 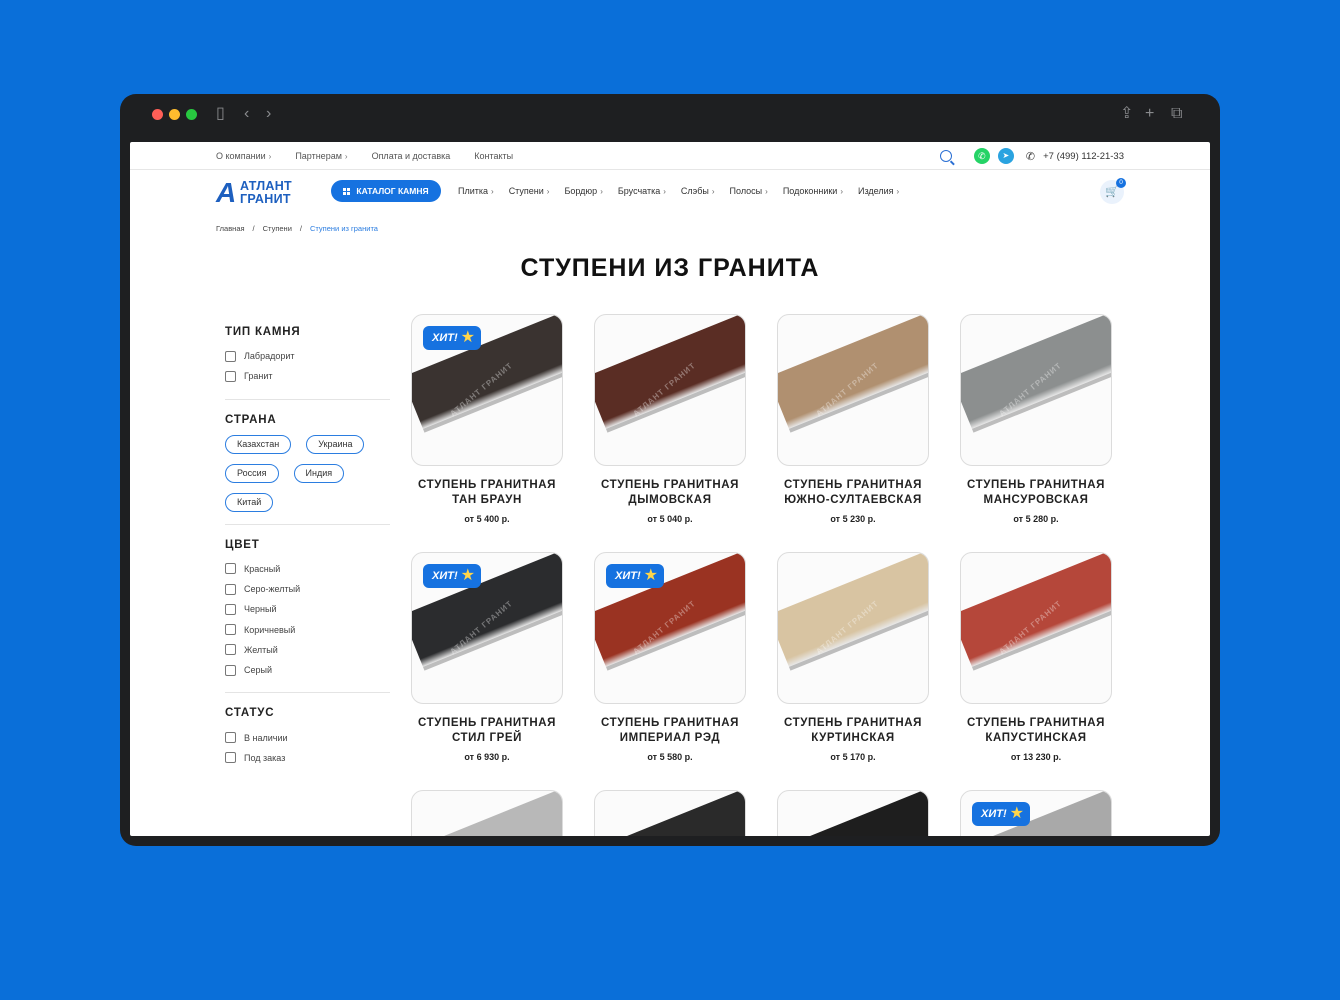 I want to click on product-name: СТУПЕНЬ ГРАНИТНАЯ КУРТИНСКАЯ, so click(x=853, y=731).